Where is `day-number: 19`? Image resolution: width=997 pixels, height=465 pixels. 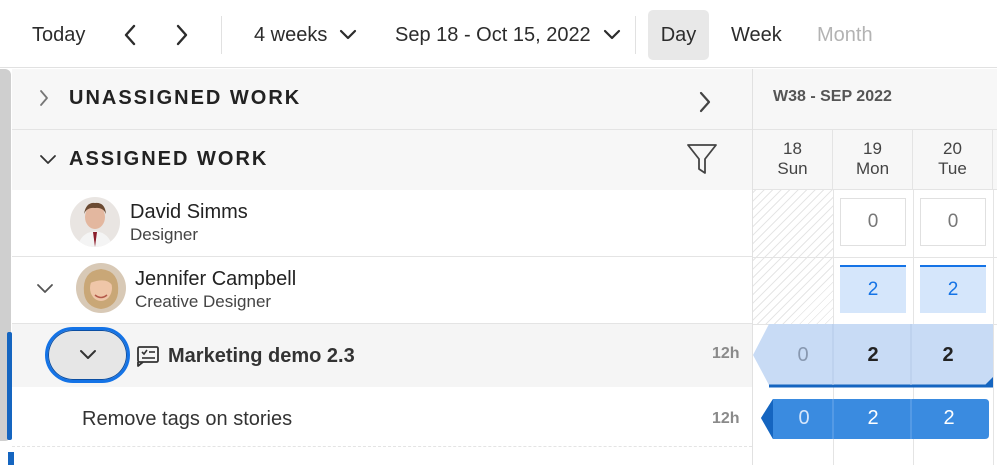
day-number: 19 is located at coordinates (872, 148).